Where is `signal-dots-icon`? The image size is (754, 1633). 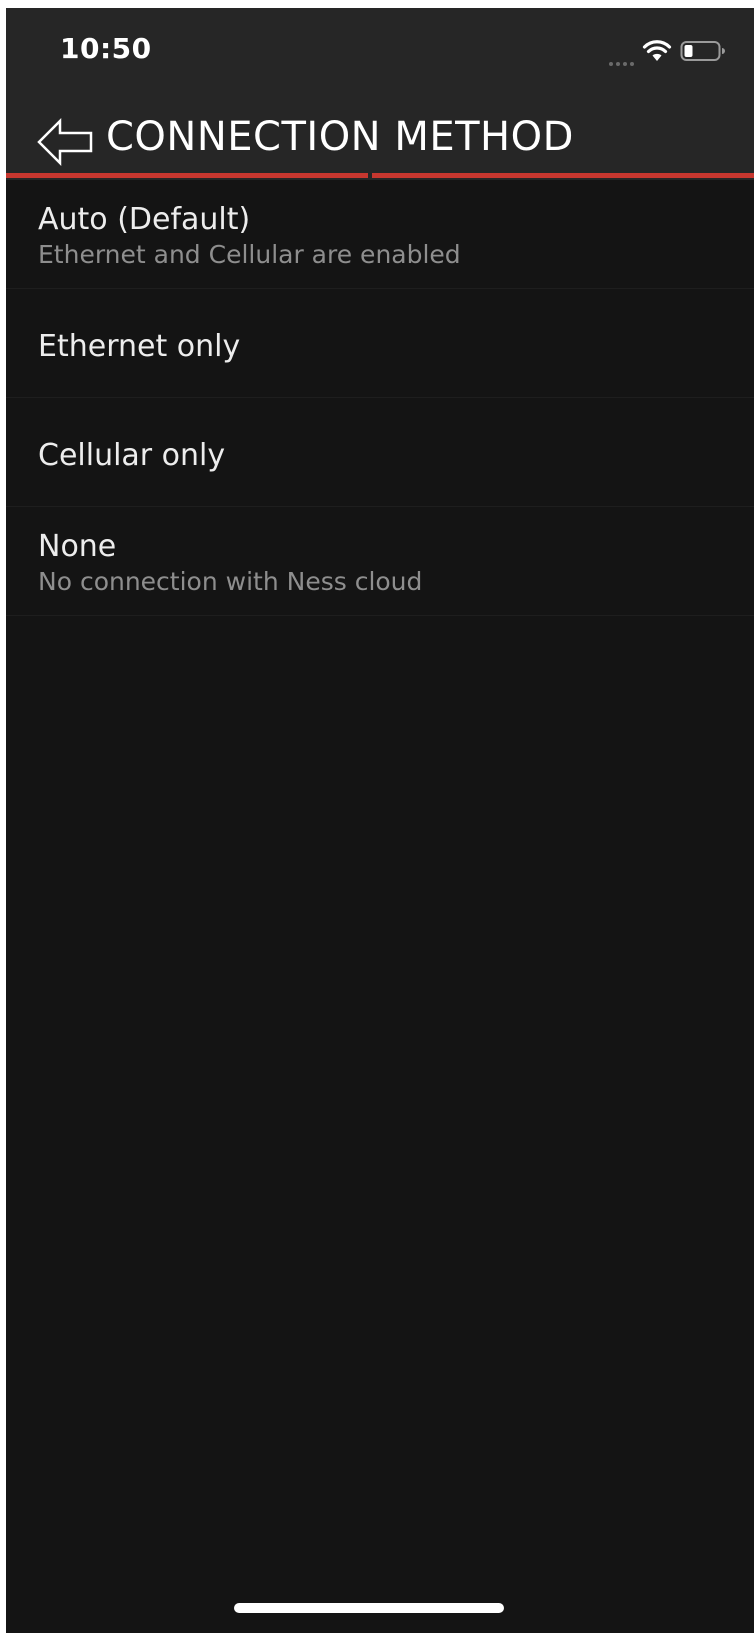 signal-dots-icon is located at coordinates (621, 56).